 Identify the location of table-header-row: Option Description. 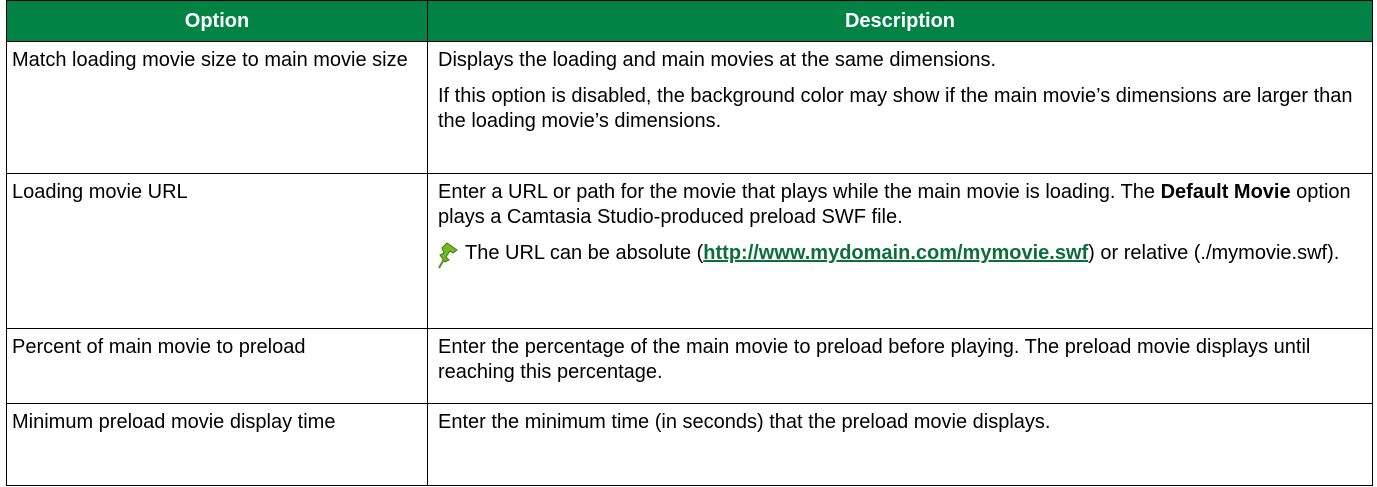
(689, 21).